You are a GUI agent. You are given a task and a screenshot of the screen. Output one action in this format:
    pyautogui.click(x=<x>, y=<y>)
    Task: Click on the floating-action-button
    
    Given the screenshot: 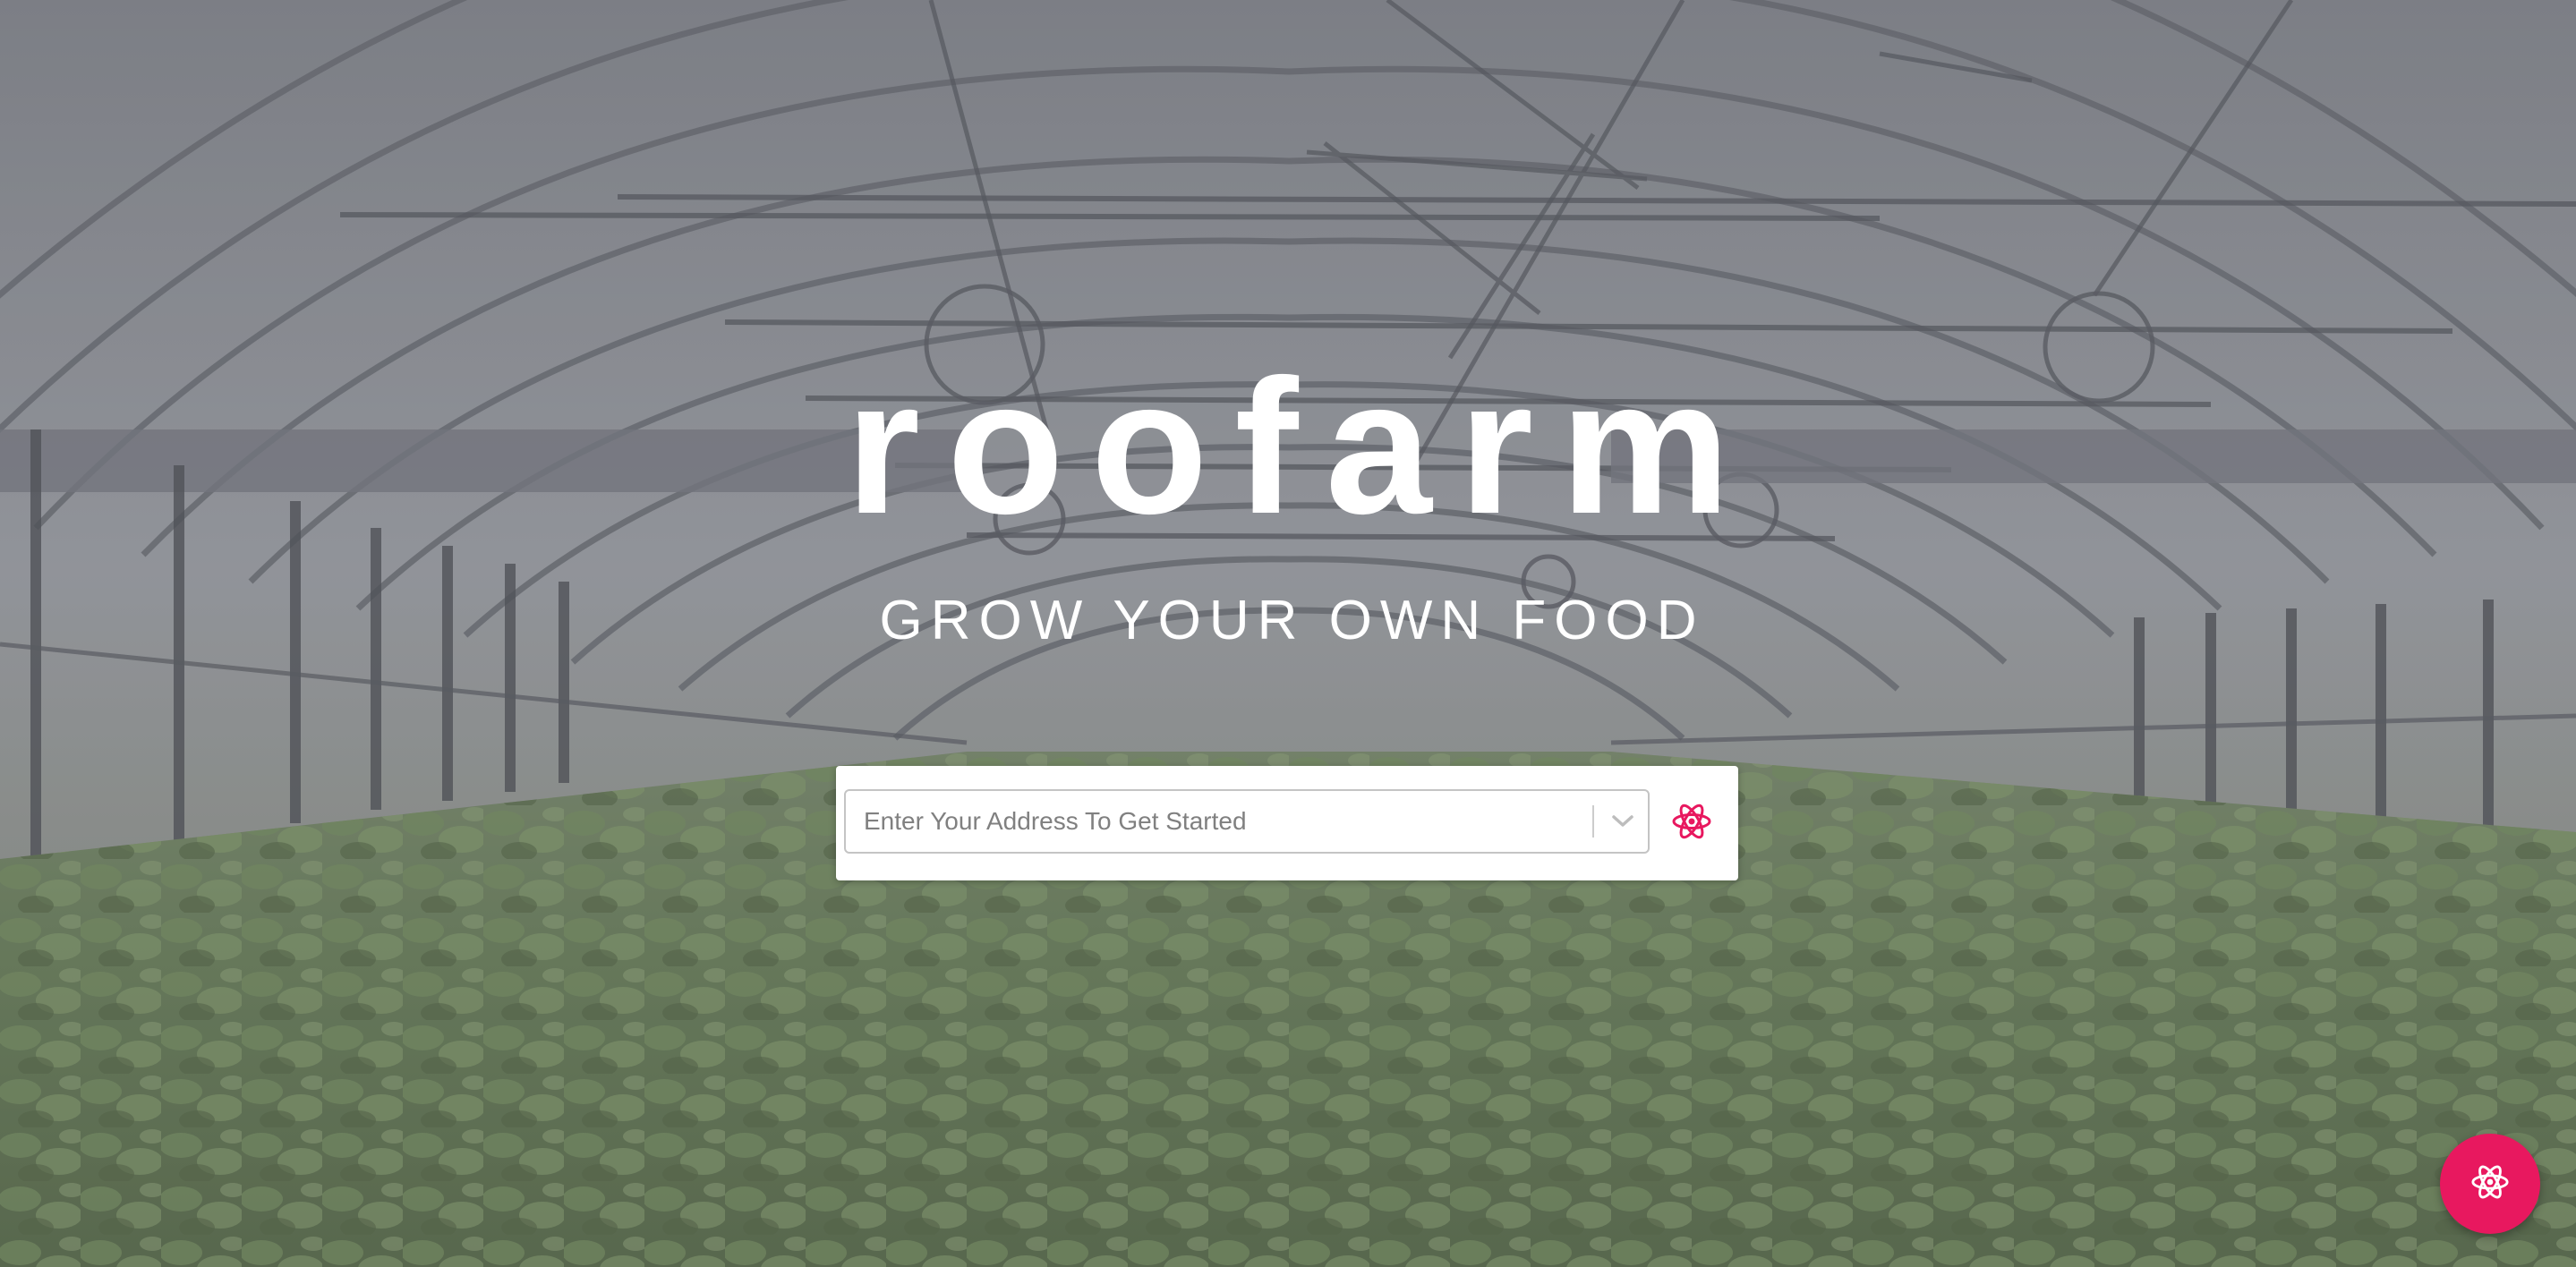 What is the action you would take?
    pyautogui.click(x=2490, y=1184)
    